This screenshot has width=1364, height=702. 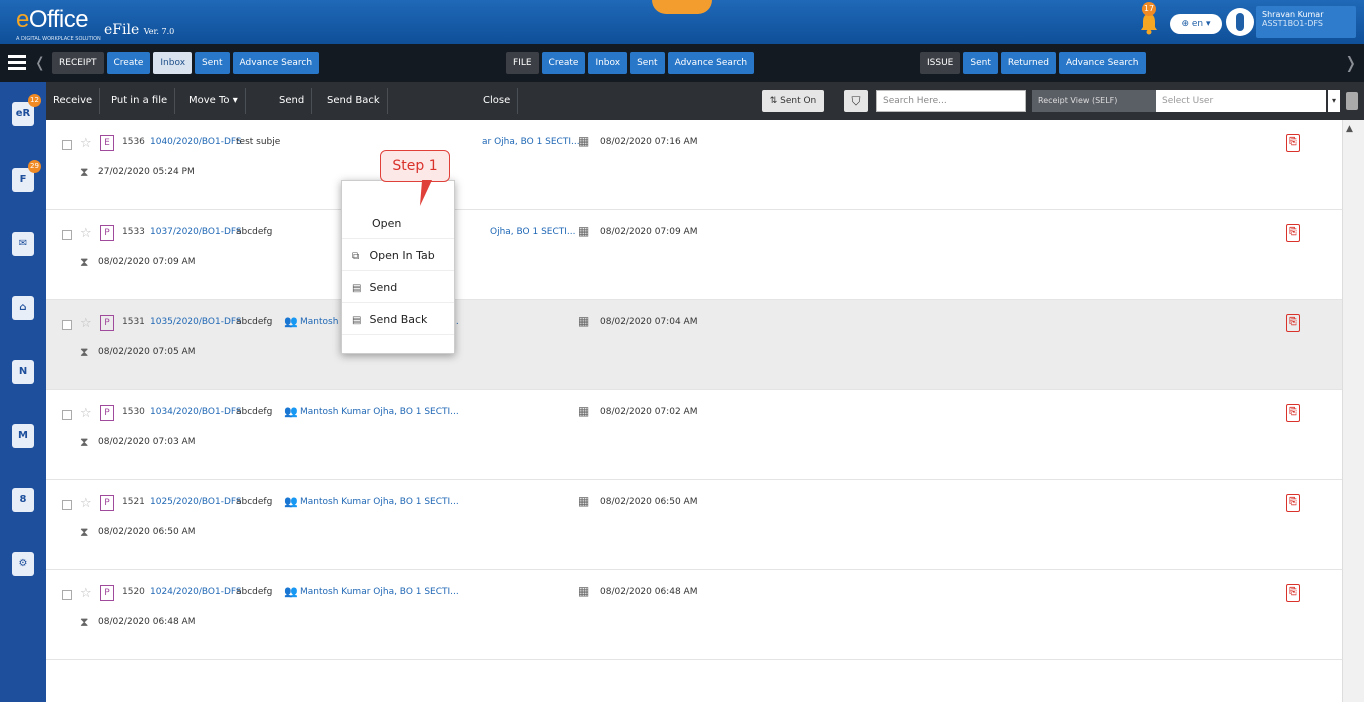 I want to click on put-in-file-button: Put in a file, so click(x=140, y=101).